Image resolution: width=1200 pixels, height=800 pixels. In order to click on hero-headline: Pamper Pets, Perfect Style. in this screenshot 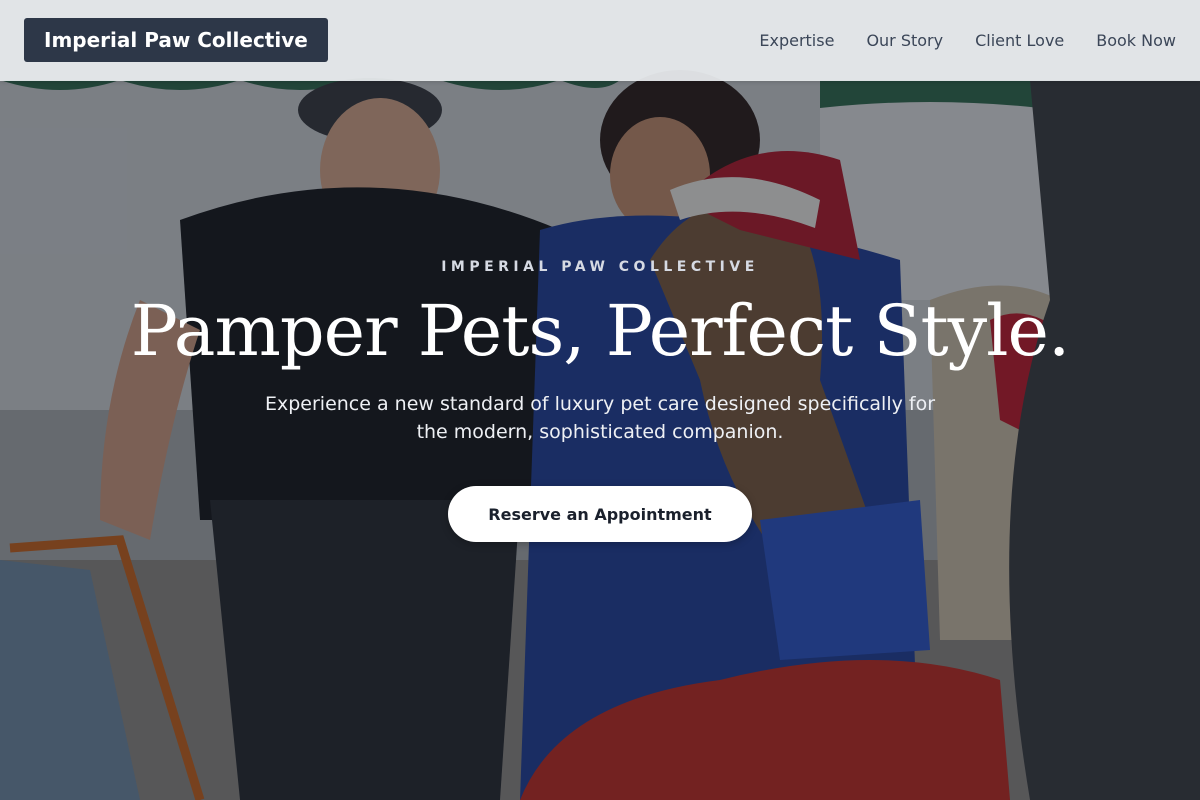, I will do `click(600, 331)`.